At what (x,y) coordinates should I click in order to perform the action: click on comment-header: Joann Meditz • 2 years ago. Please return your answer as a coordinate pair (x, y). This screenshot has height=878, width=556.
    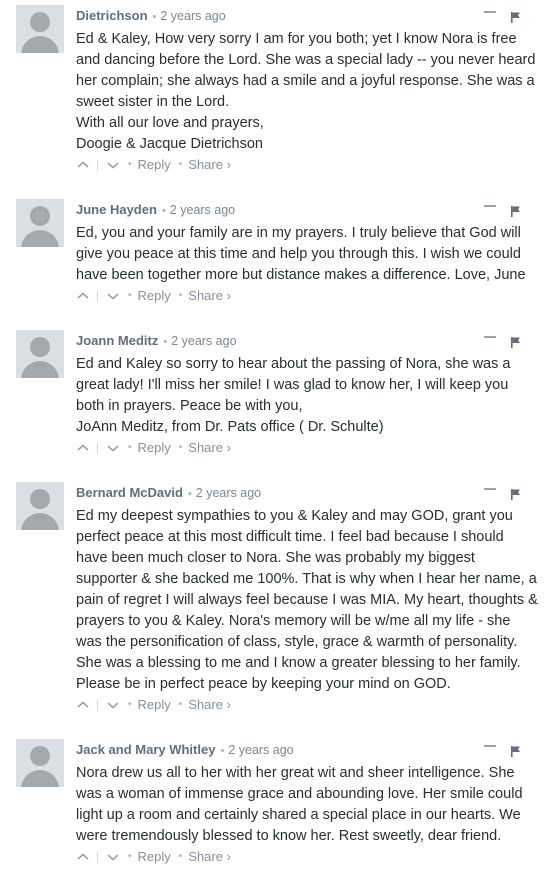
    Looking at the image, I should click on (156, 341).